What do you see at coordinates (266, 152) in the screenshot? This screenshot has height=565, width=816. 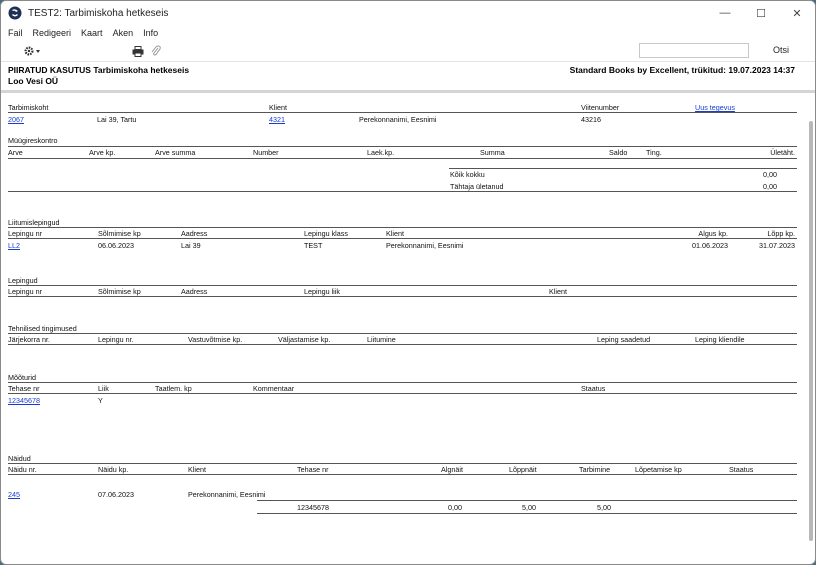 I see `col-header: Number` at bounding box center [266, 152].